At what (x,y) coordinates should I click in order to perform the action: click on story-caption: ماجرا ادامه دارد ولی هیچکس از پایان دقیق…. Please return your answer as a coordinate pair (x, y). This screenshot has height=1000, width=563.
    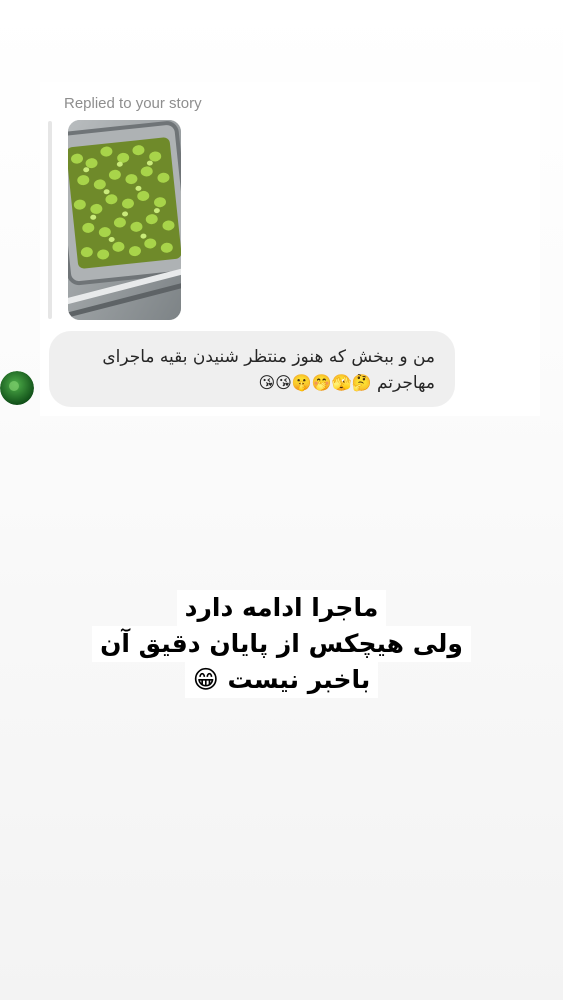
    Looking at the image, I should click on (281, 644).